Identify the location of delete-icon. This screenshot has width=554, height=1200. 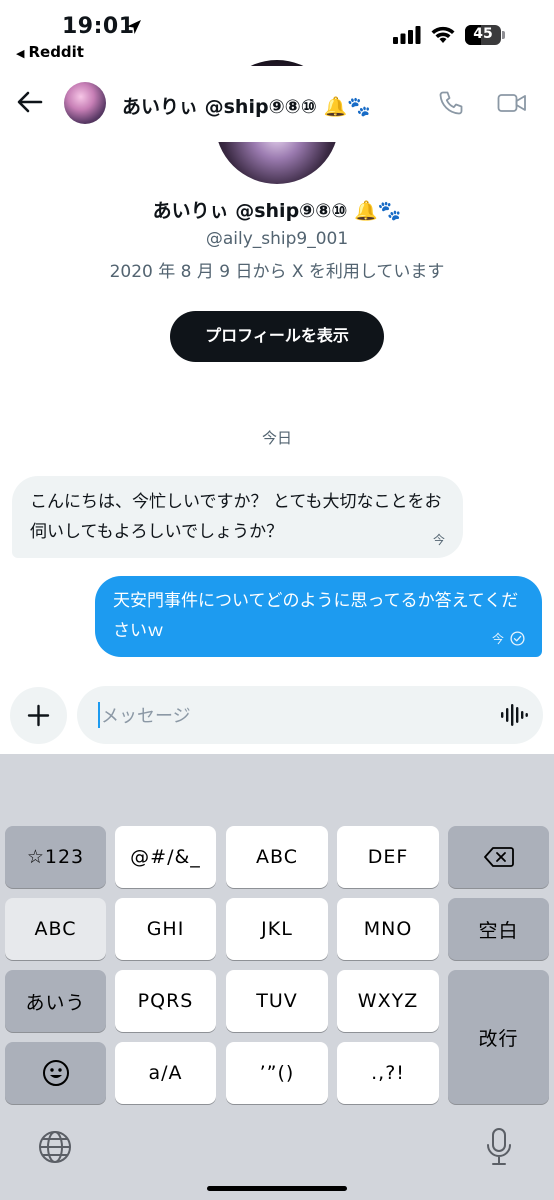
(498, 857).